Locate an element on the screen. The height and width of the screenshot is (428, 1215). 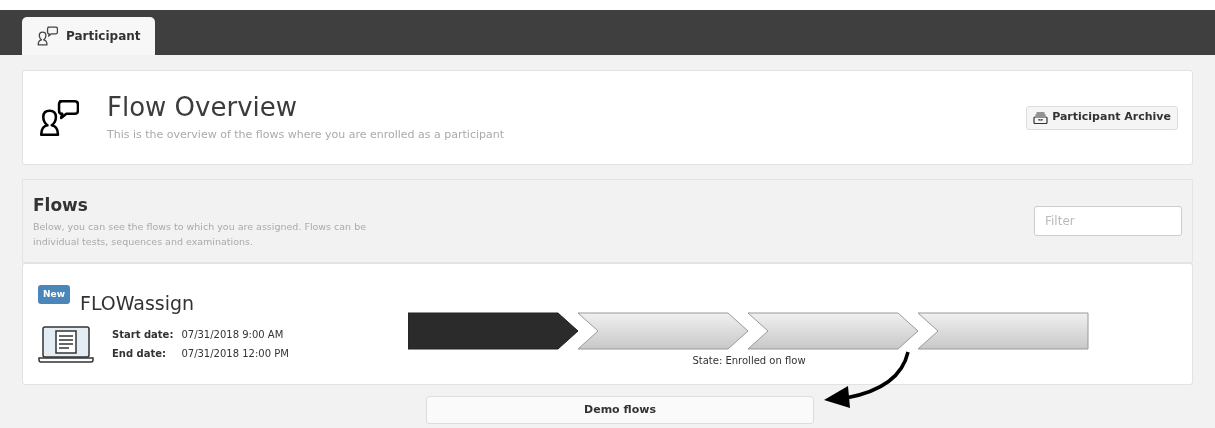
participant-archive-button: Participant Archive is located at coordinates (1102, 117).